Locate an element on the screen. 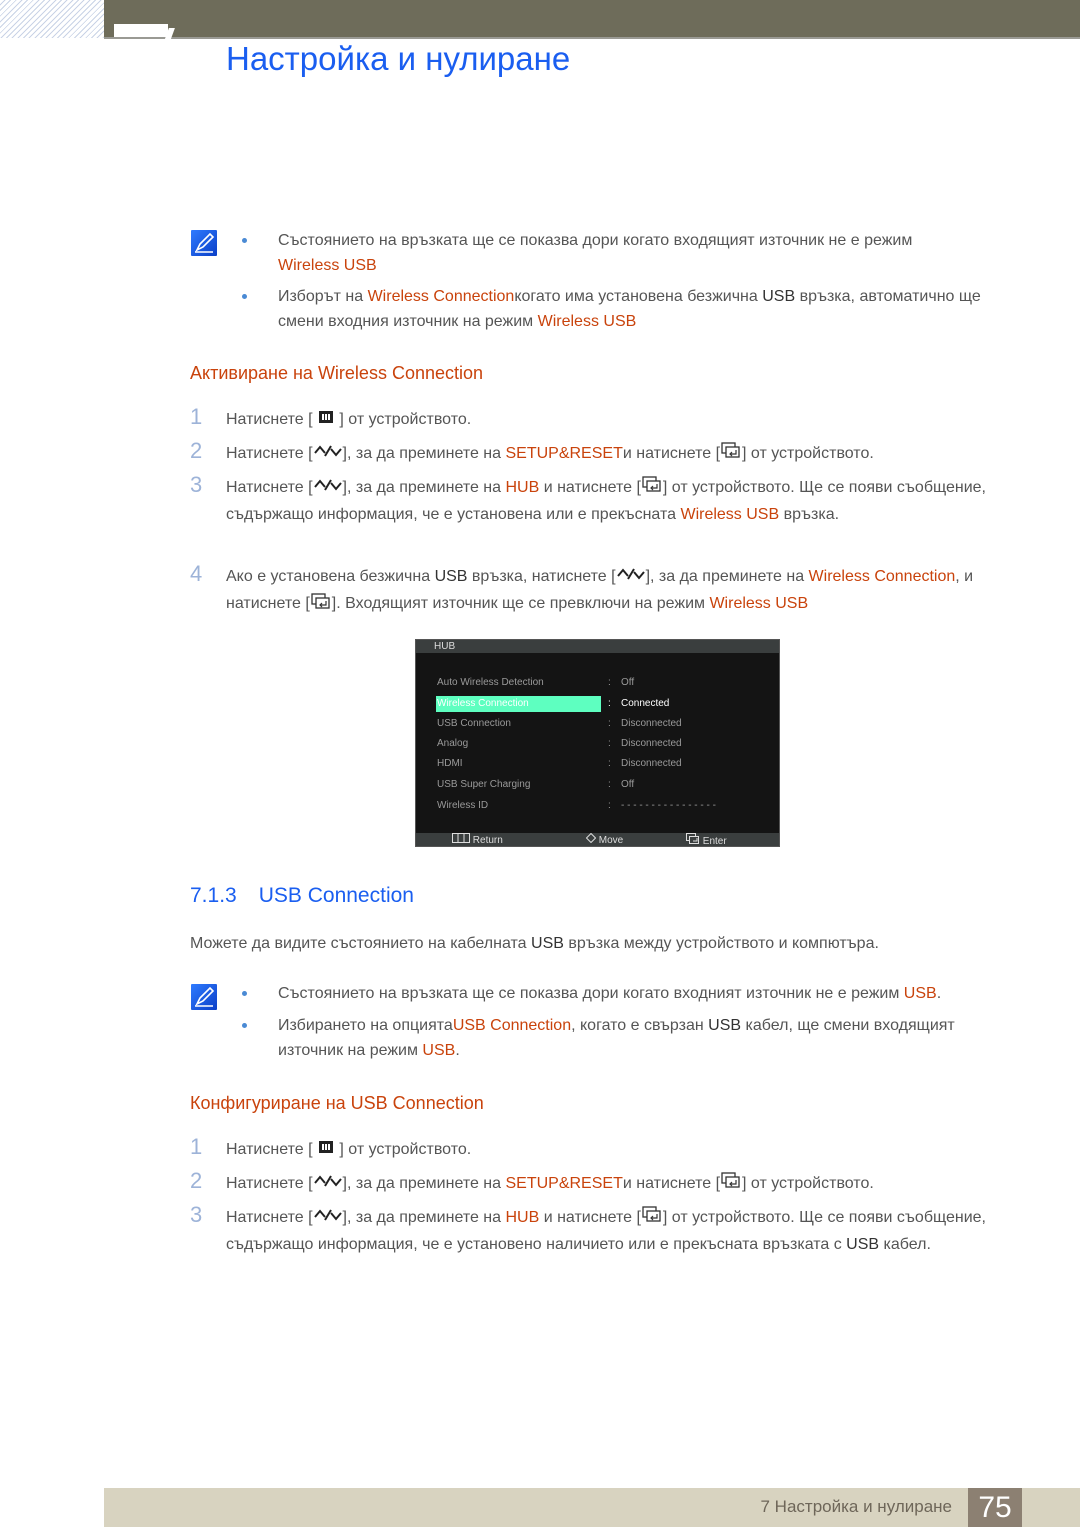 Image resolution: width=1080 pixels, height=1527 pixels. osd-move: Move is located at coordinates (604, 839).